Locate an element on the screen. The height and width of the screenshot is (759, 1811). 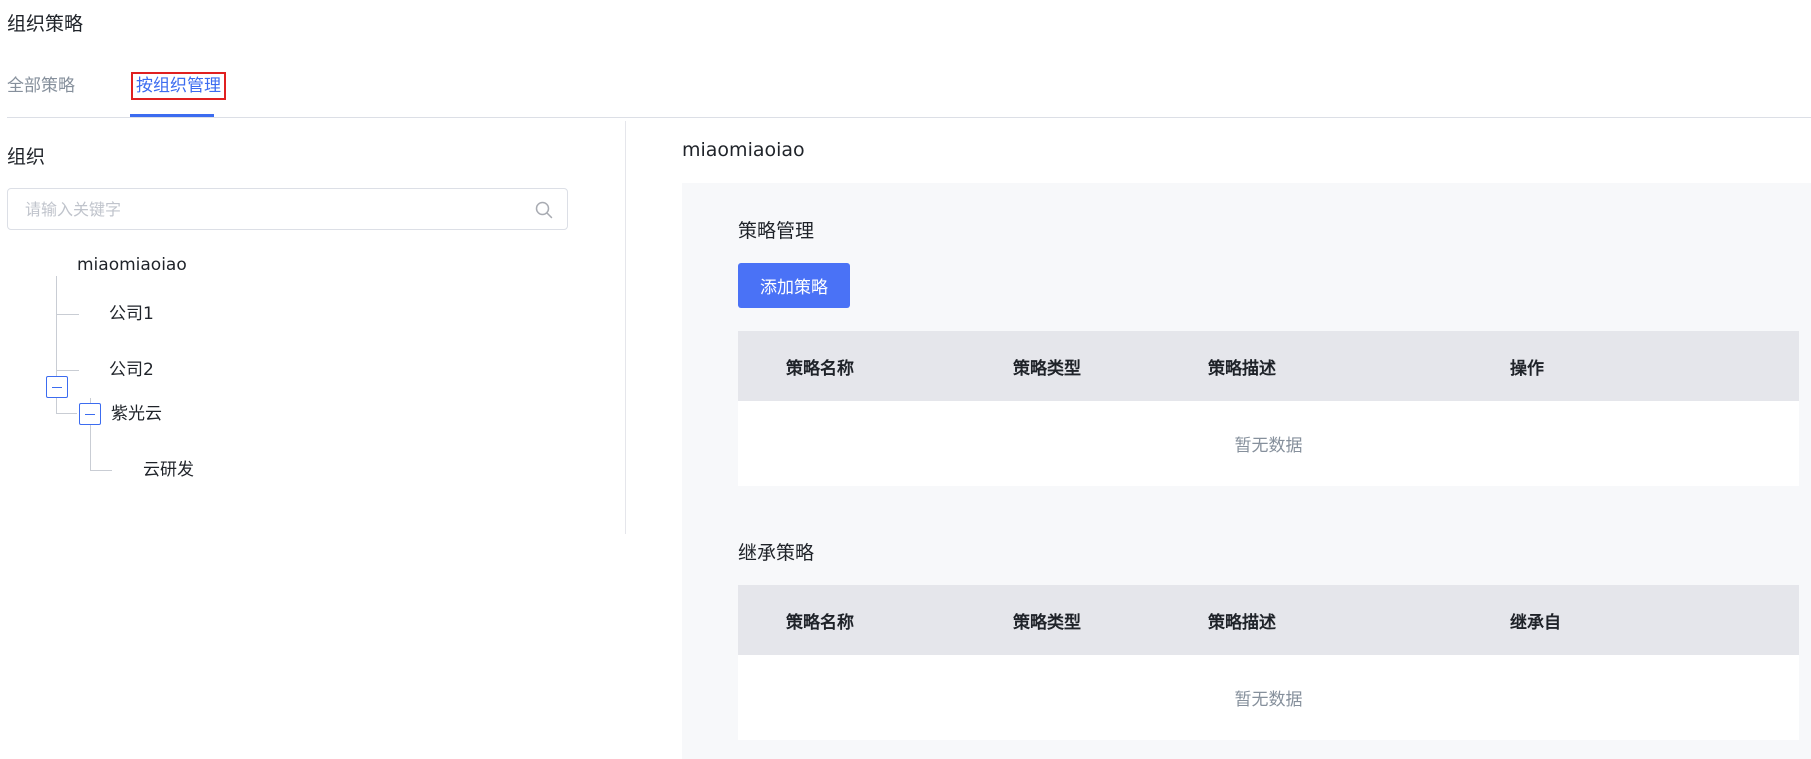
add-policy-button: 添加策略 is located at coordinates (794, 285).